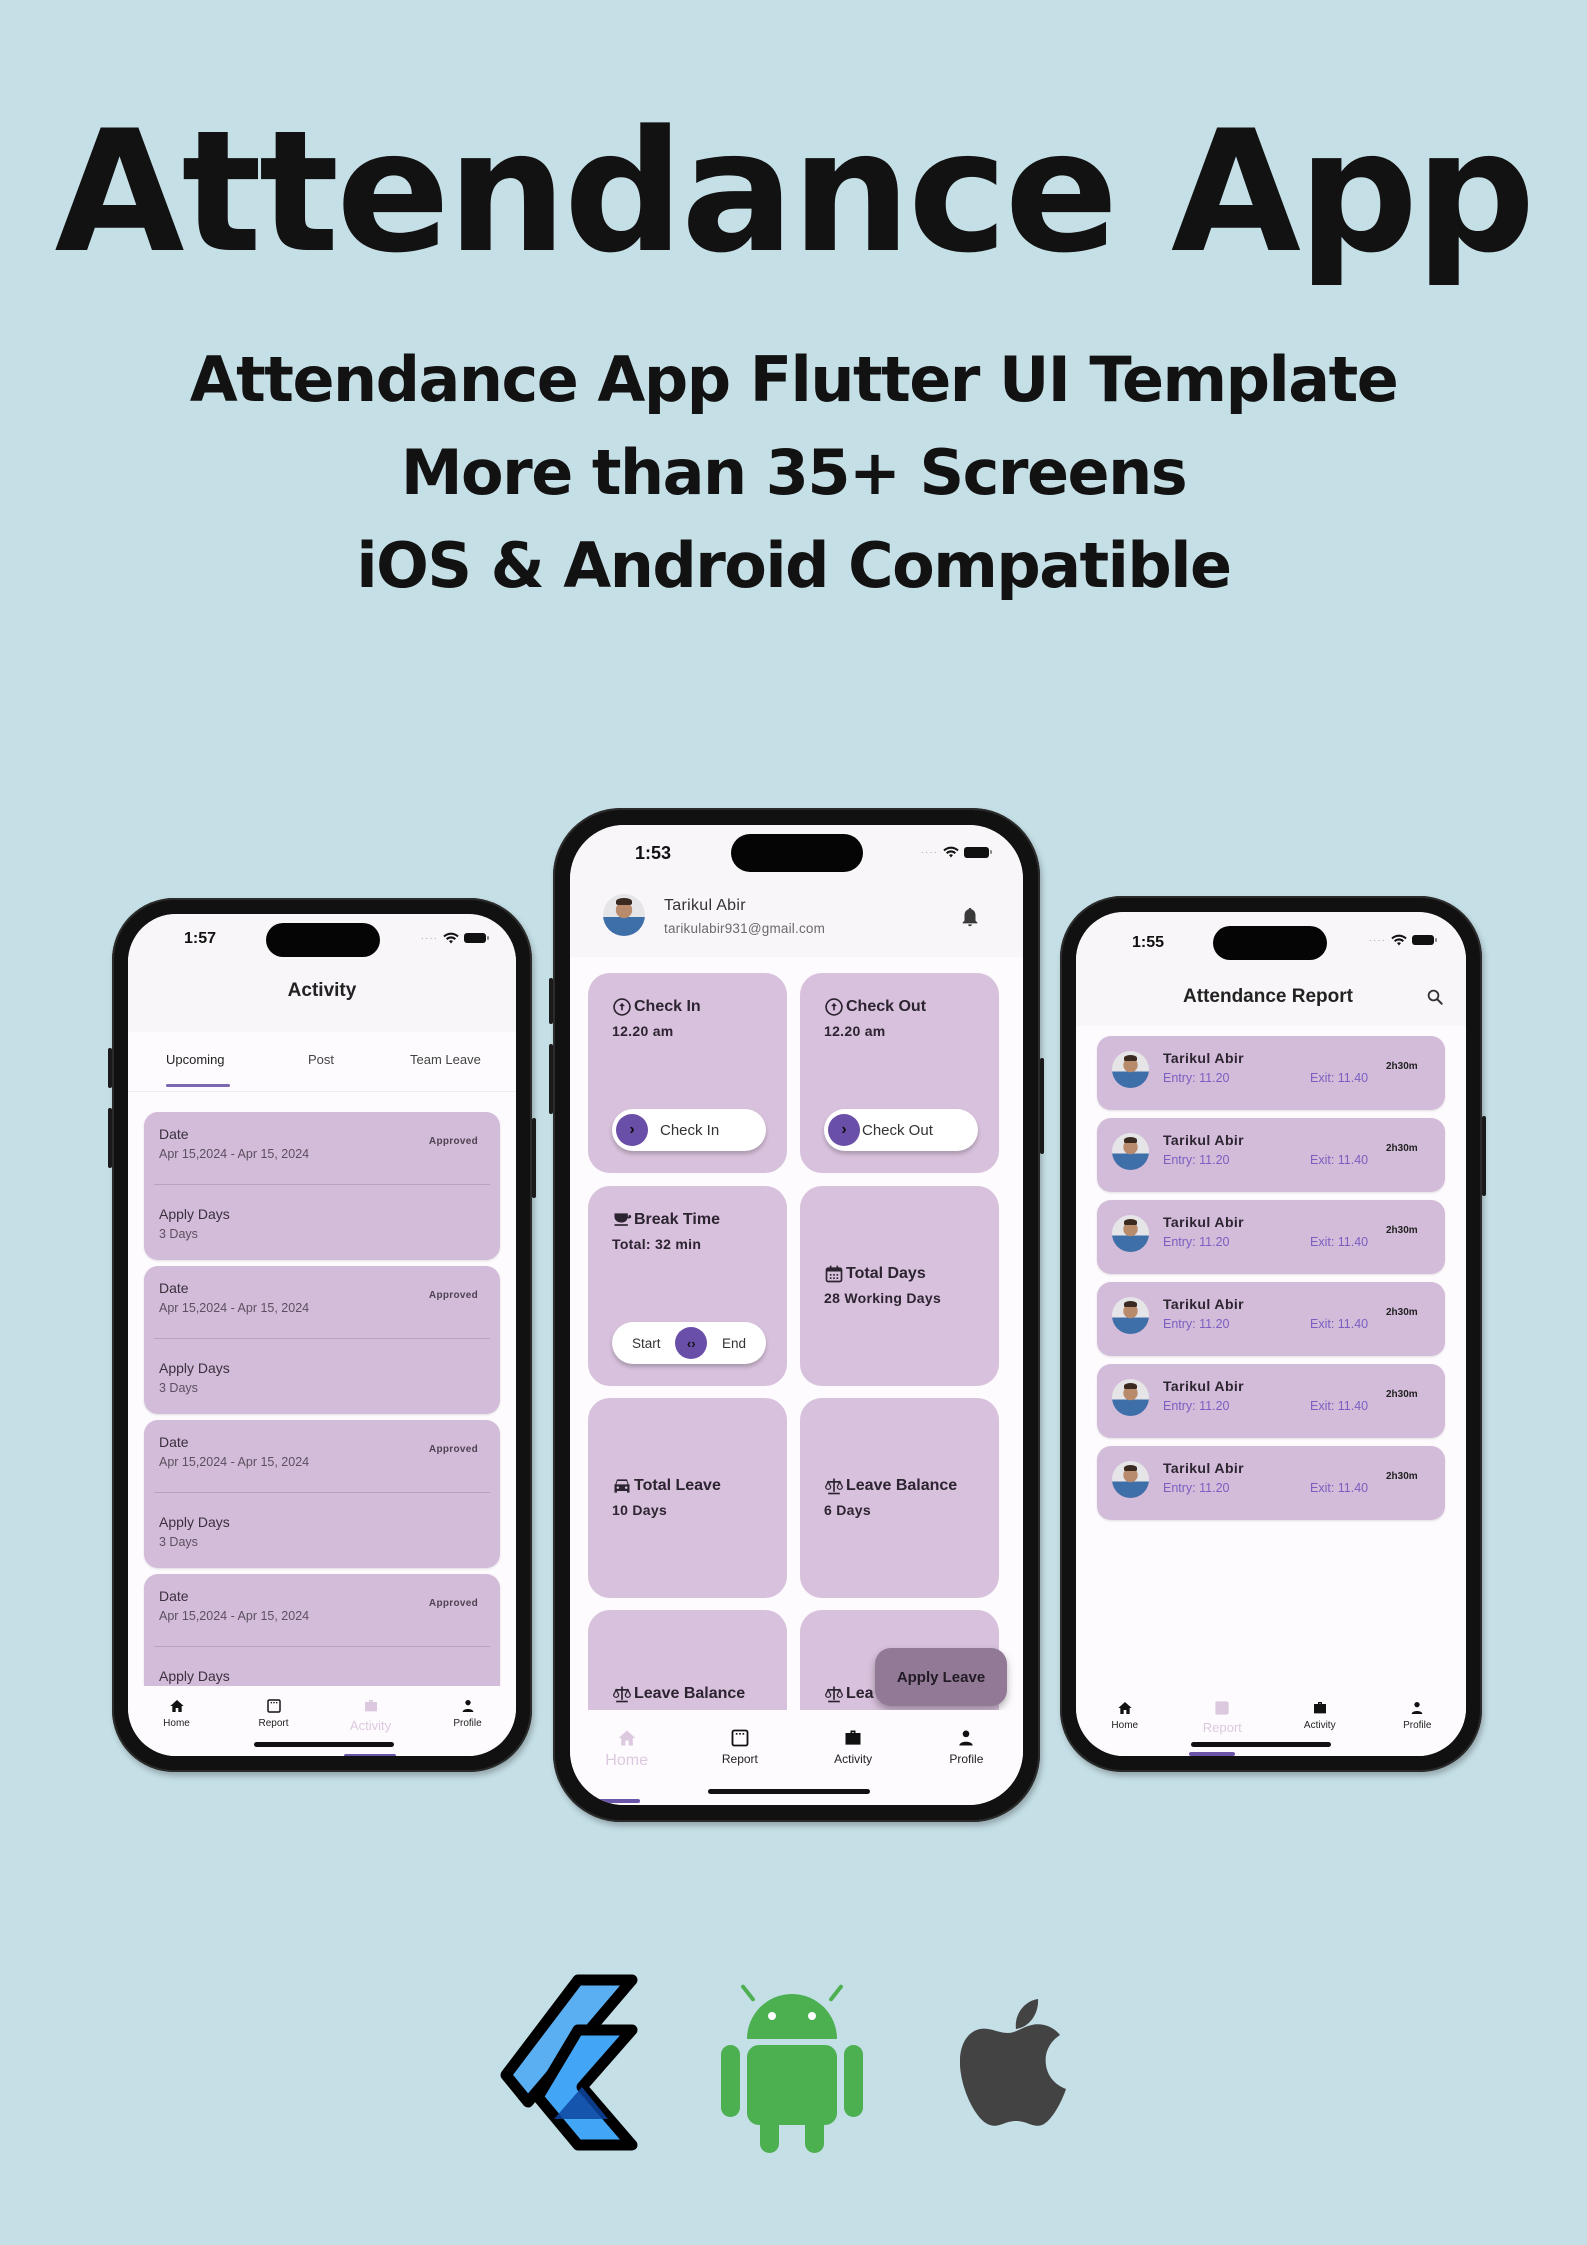 The width and height of the screenshot is (1587, 2245). What do you see at coordinates (689, 1343) in the screenshot?
I see `break-toggle: Start ‹› End` at bounding box center [689, 1343].